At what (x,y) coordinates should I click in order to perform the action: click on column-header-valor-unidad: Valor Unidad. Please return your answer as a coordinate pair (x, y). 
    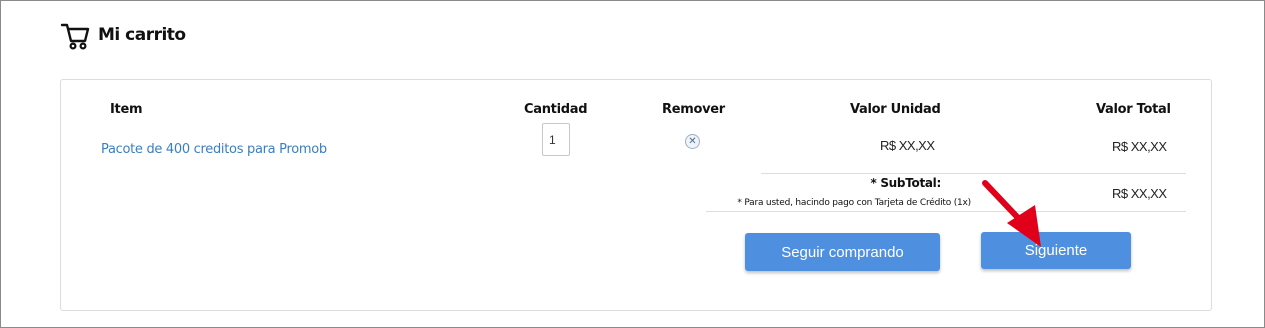
    Looking at the image, I should click on (895, 109).